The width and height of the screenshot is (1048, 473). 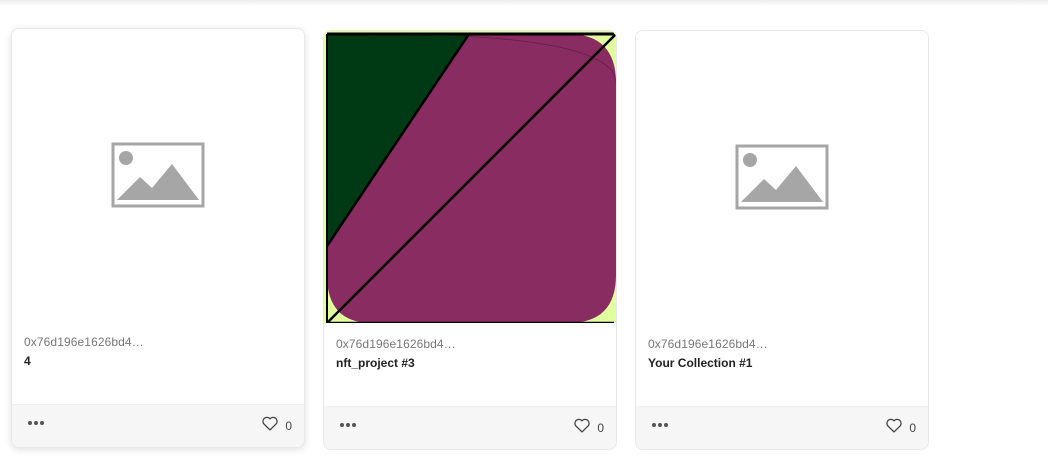 I want to click on card-meta: 0x76d196e1626bd4… nft_project #3, so click(x=470, y=353).